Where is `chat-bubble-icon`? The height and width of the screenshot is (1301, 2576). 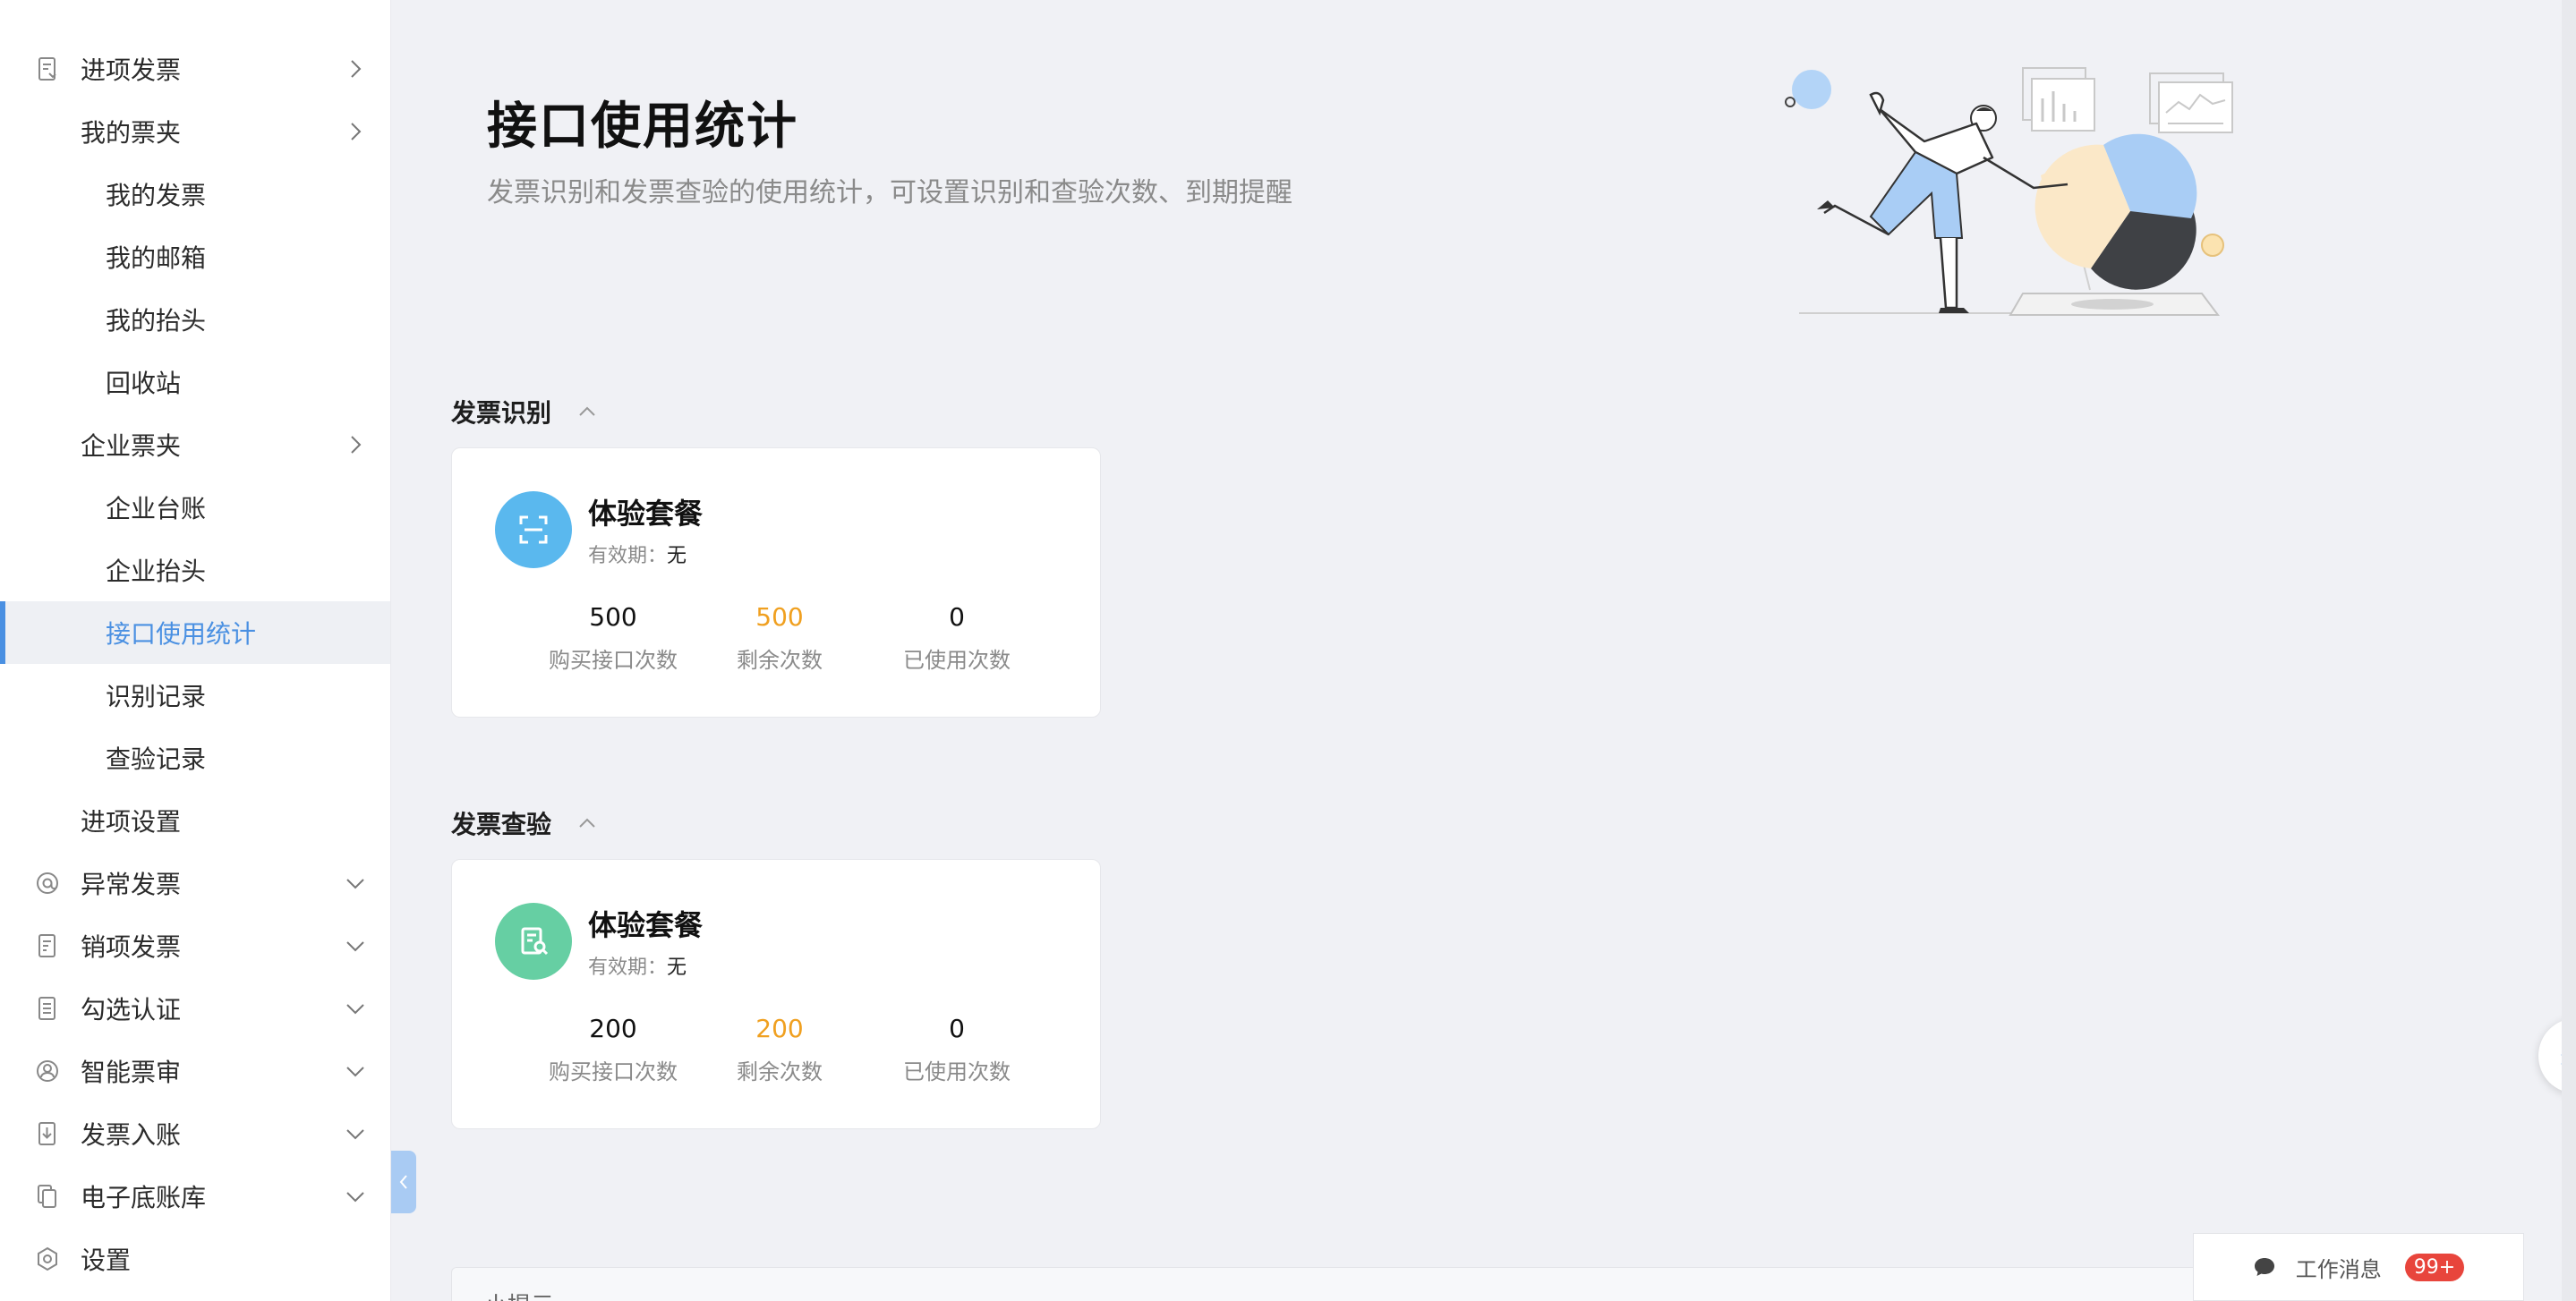 chat-bubble-icon is located at coordinates (2264, 1267).